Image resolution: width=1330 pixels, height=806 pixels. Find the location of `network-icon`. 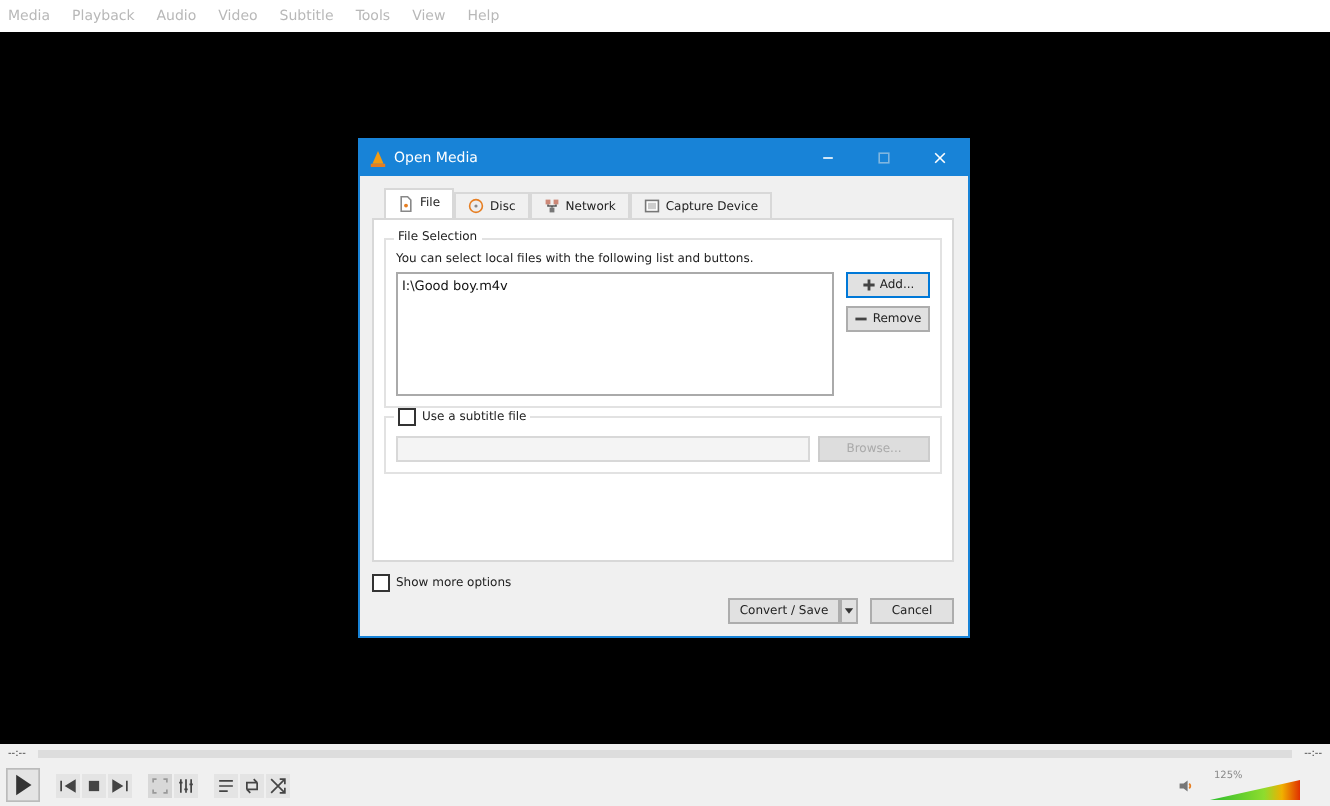

network-icon is located at coordinates (551, 206).